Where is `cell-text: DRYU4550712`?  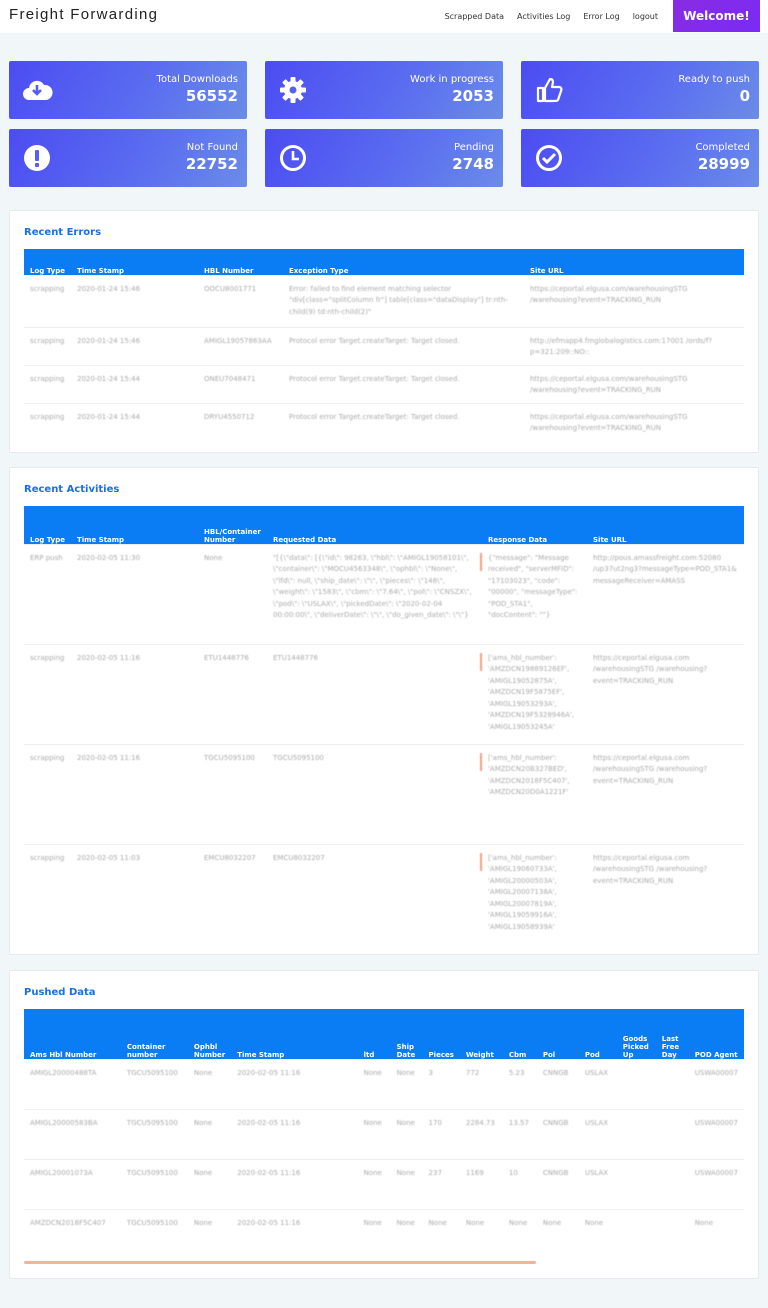
cell-text: DRYU4550712 is located at coordinates (229, 416).